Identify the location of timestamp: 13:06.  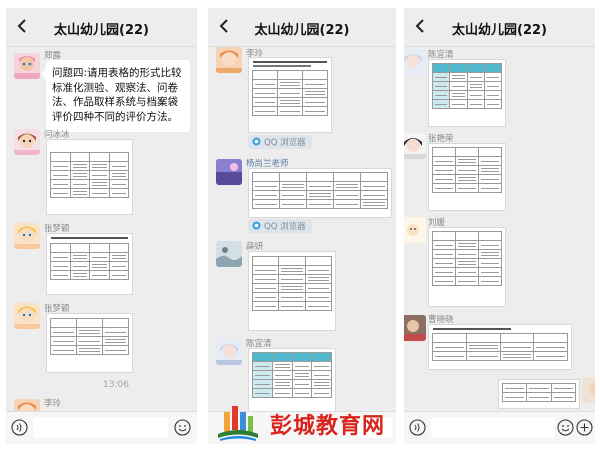
(116, 385).